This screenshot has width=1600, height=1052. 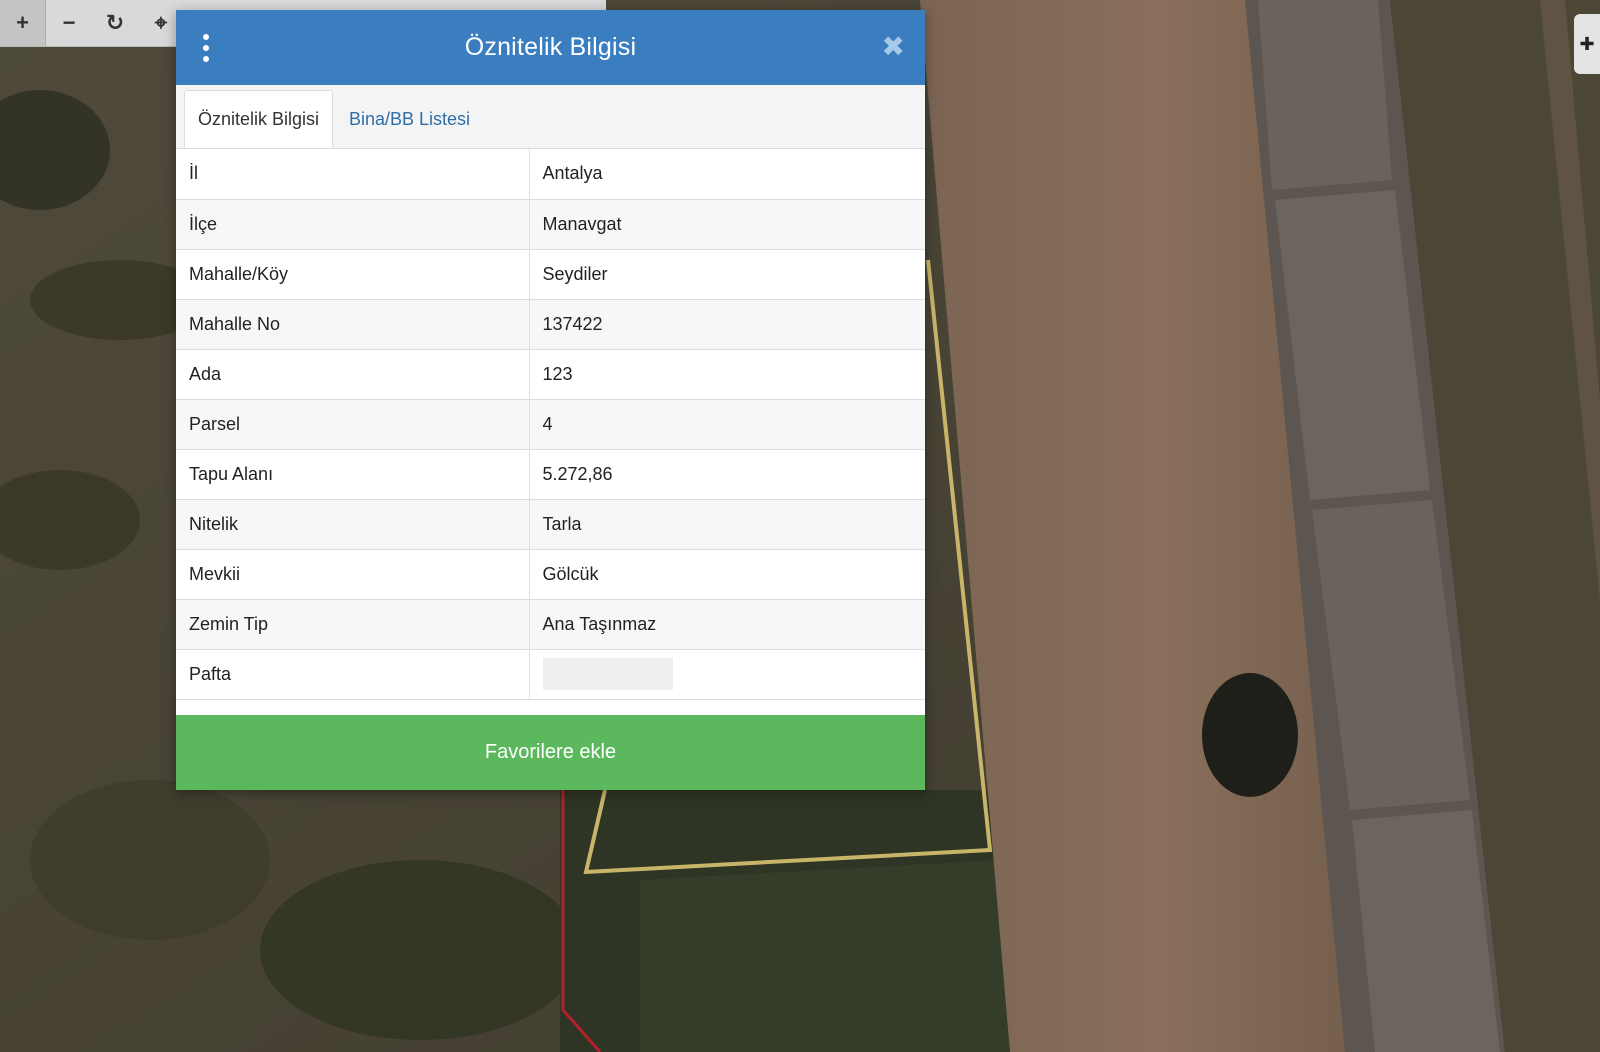 I want to click on attr-value: Antalya, so click(x=727, y=174).